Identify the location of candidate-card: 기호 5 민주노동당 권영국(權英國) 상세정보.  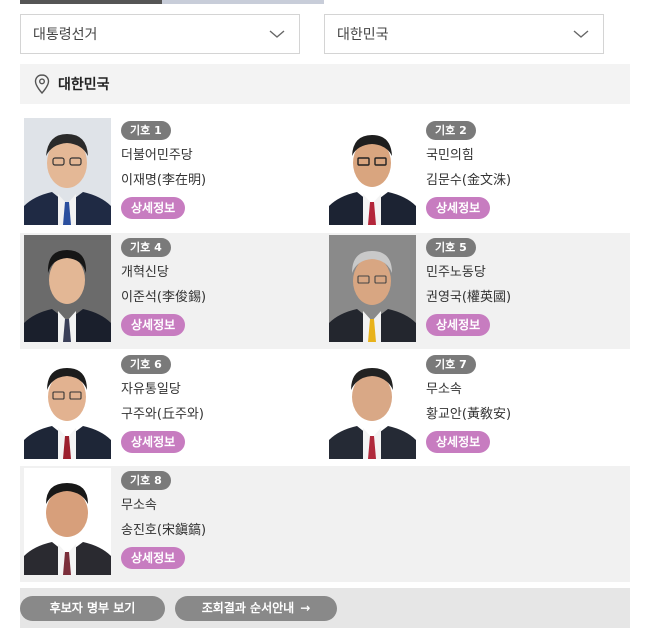
(477, 291).